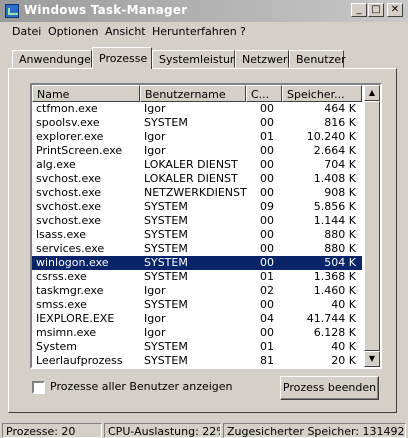 The image size is (408, 438). Describe the element at coordinates (317, 59) in the screenshot. I see `tab-benutzer: Benutzer` at that location.